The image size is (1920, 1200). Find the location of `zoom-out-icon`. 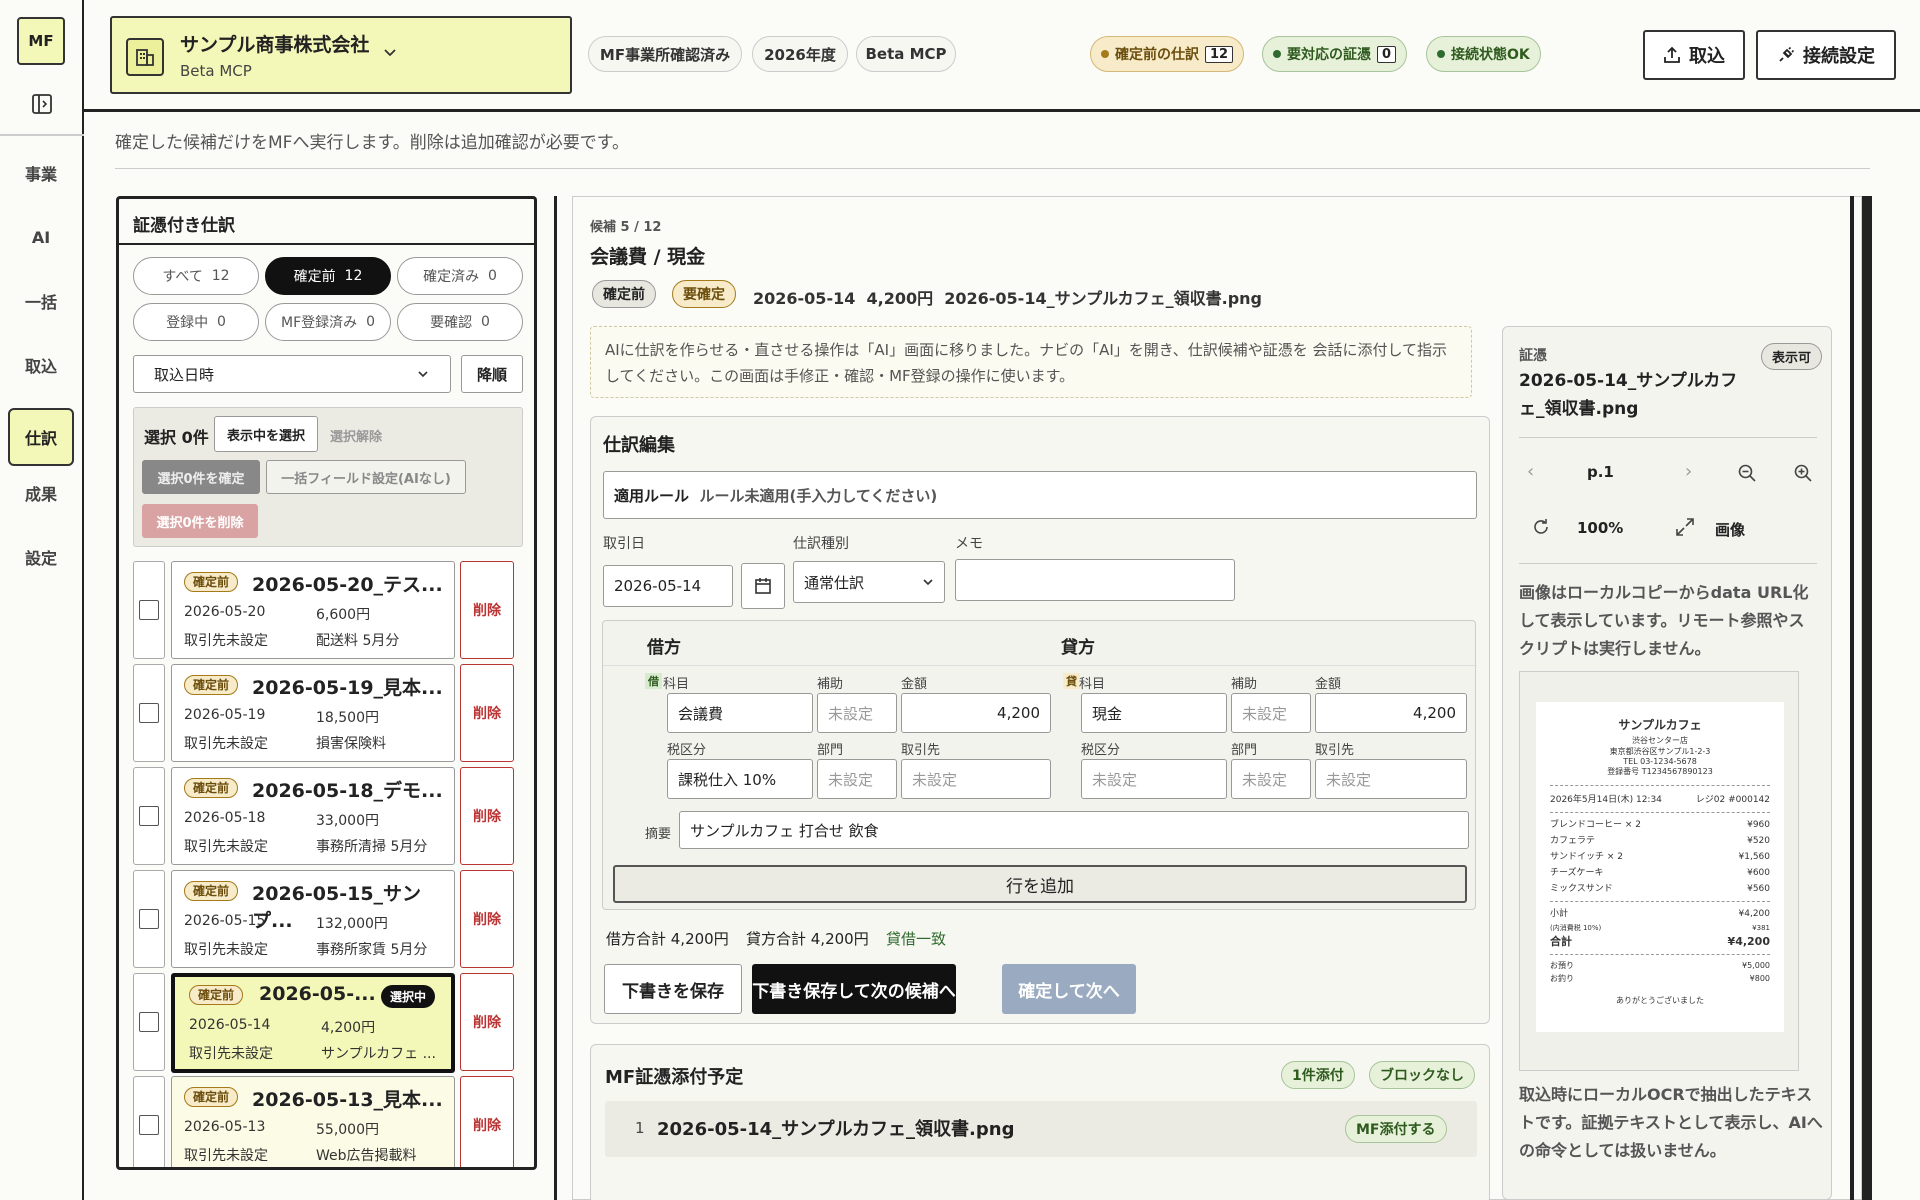

zoom-out-icon is located at coordinates (1747, 475).